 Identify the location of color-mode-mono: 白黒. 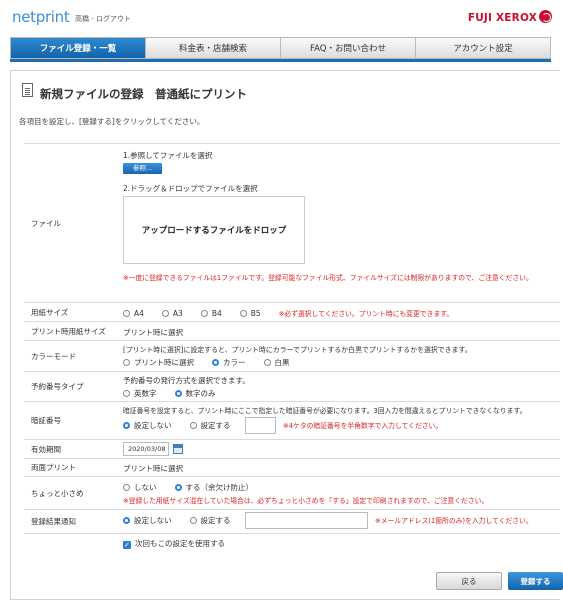
(276, 362).